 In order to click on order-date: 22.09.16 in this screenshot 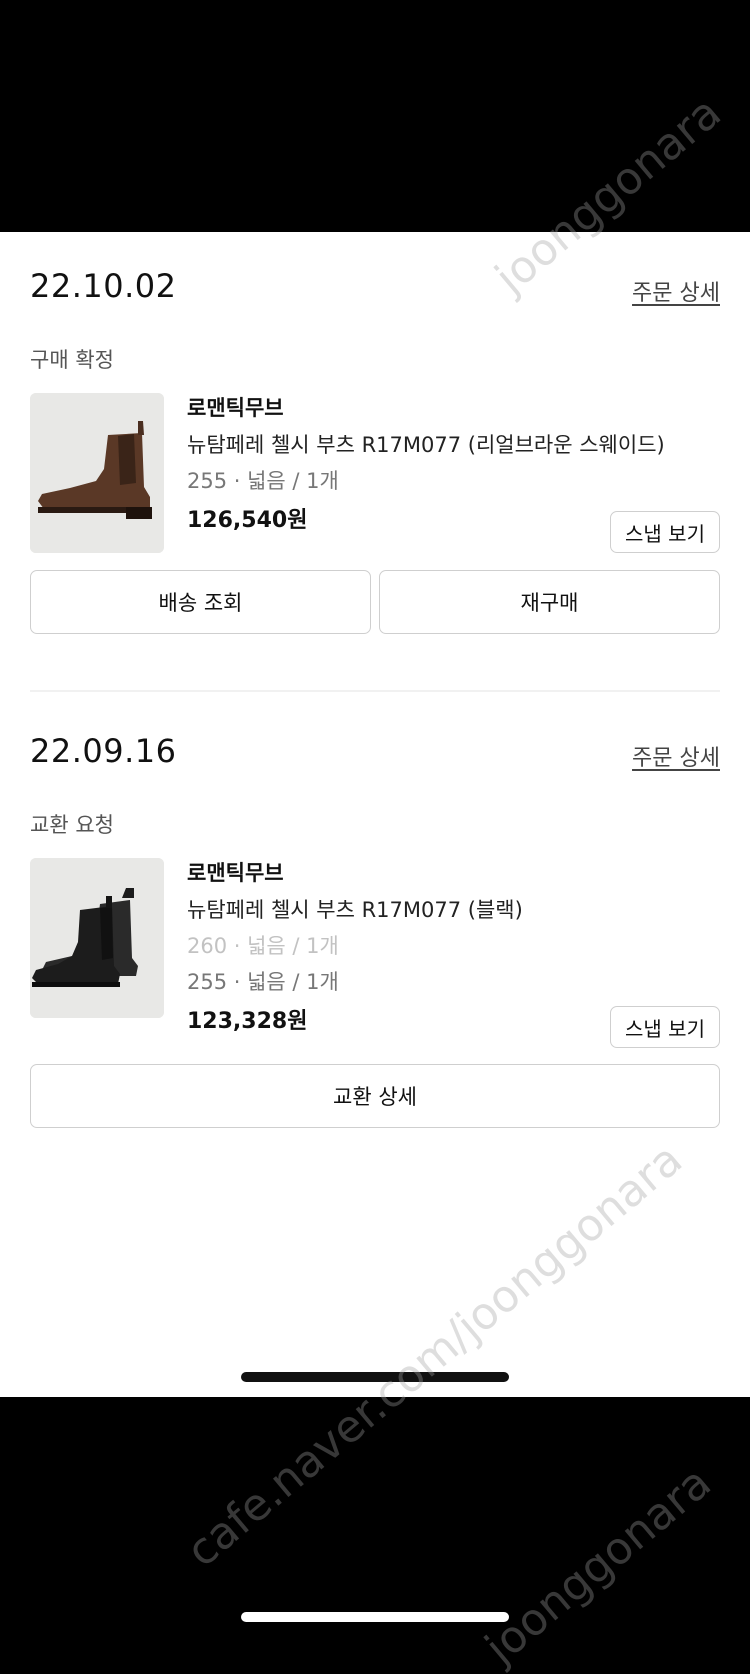, I will do `click(103, 751)`.